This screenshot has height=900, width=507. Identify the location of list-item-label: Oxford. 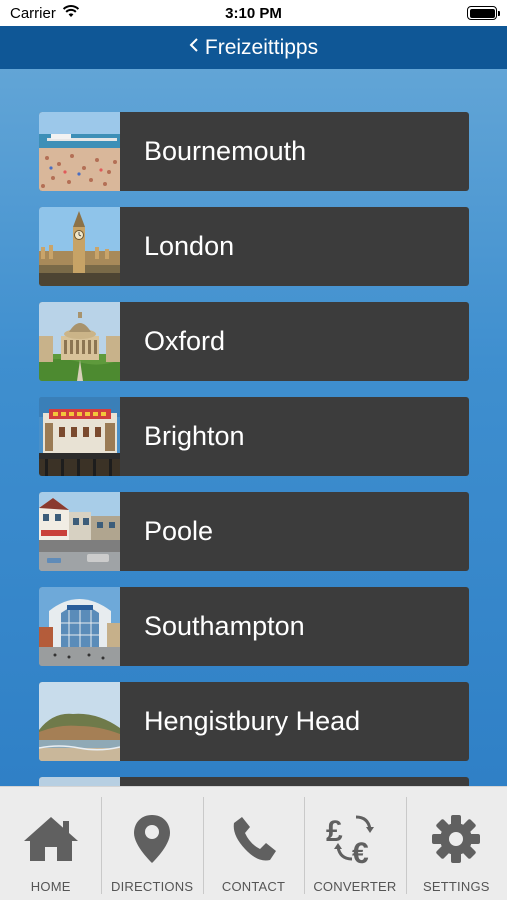
(185, 341).